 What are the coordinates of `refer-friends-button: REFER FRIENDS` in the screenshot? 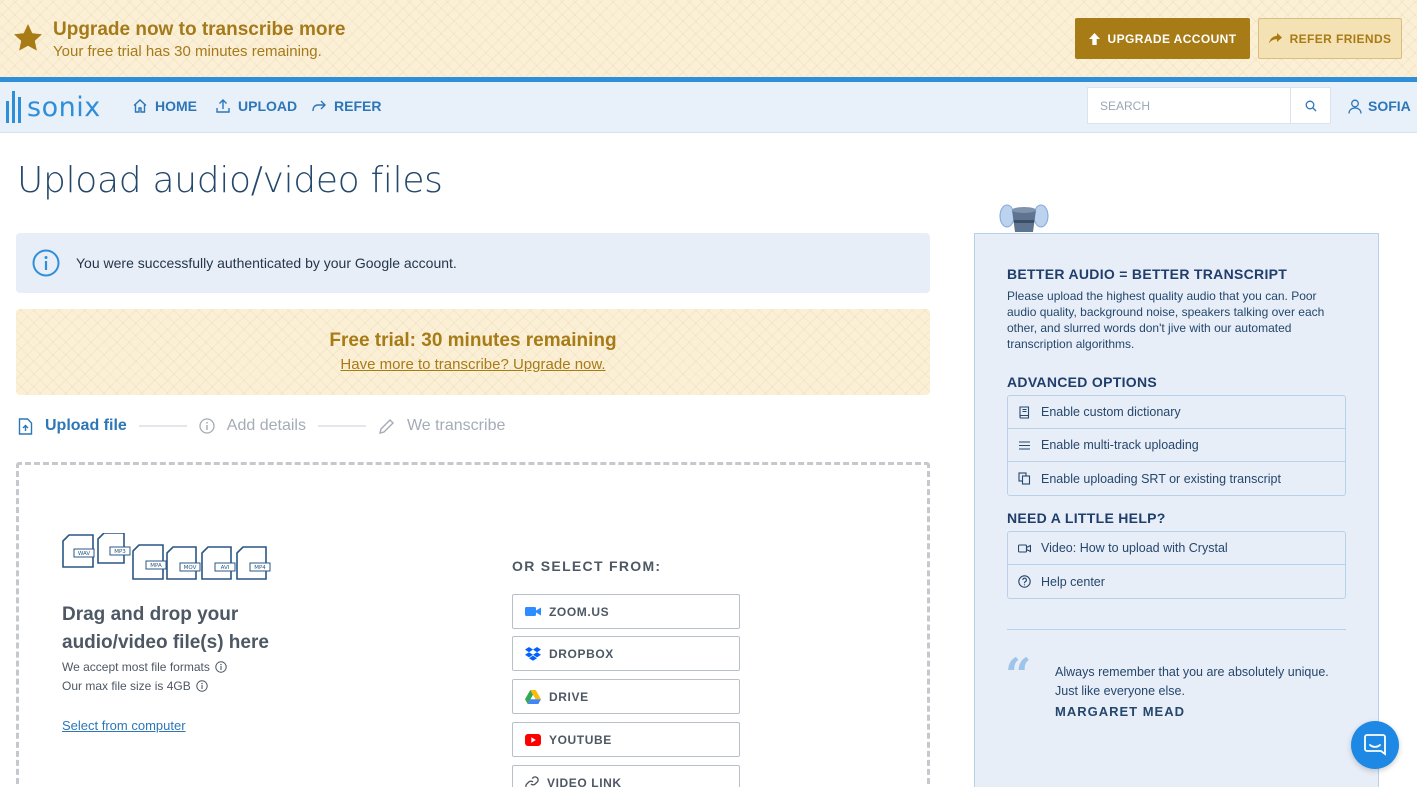 It's located at (1330, 38).